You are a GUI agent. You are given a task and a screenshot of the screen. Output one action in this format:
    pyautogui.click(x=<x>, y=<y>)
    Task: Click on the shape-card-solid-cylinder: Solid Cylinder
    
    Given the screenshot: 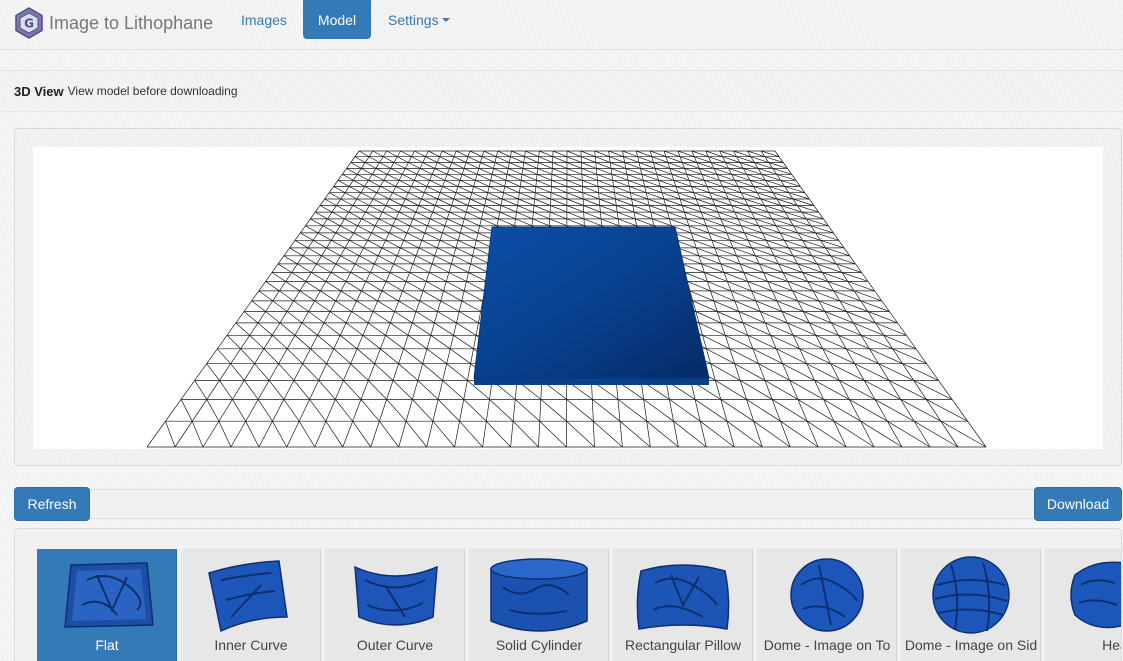 What is the action you would take?
    pyautogui.click(x=539, y=605)
    